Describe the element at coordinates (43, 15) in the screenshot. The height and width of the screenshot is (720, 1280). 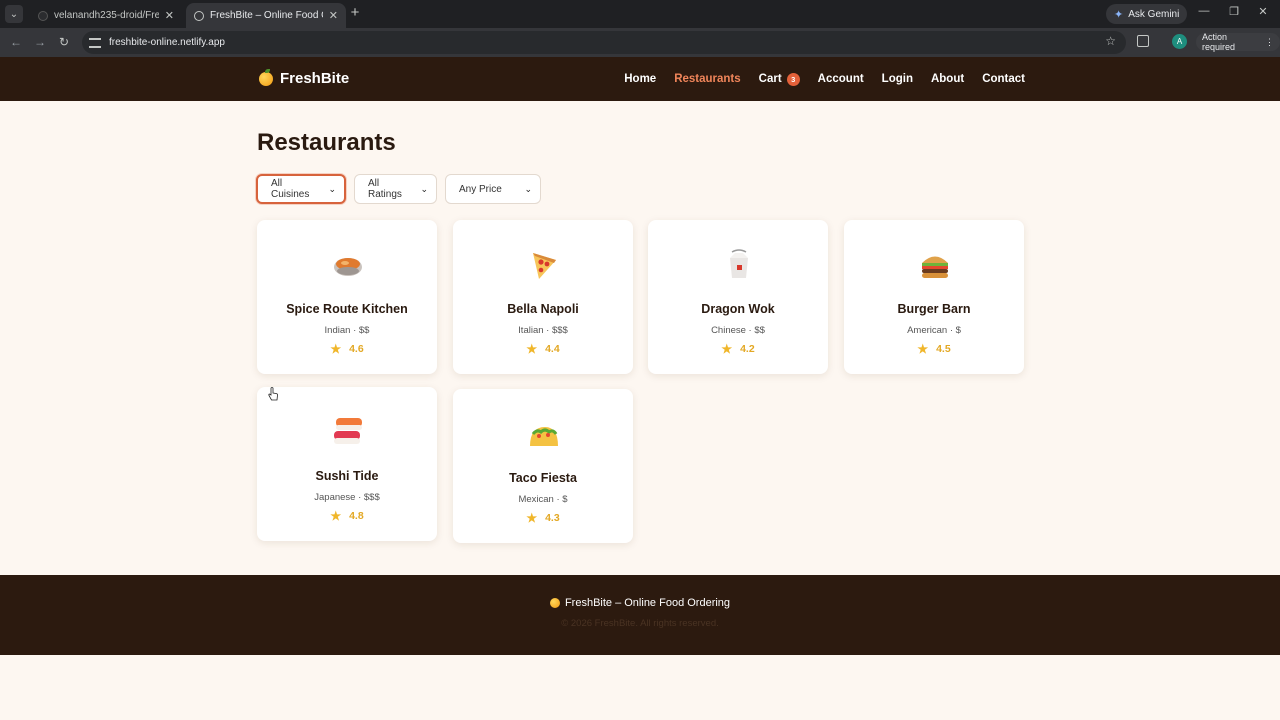
I see `github-icon` at that location.